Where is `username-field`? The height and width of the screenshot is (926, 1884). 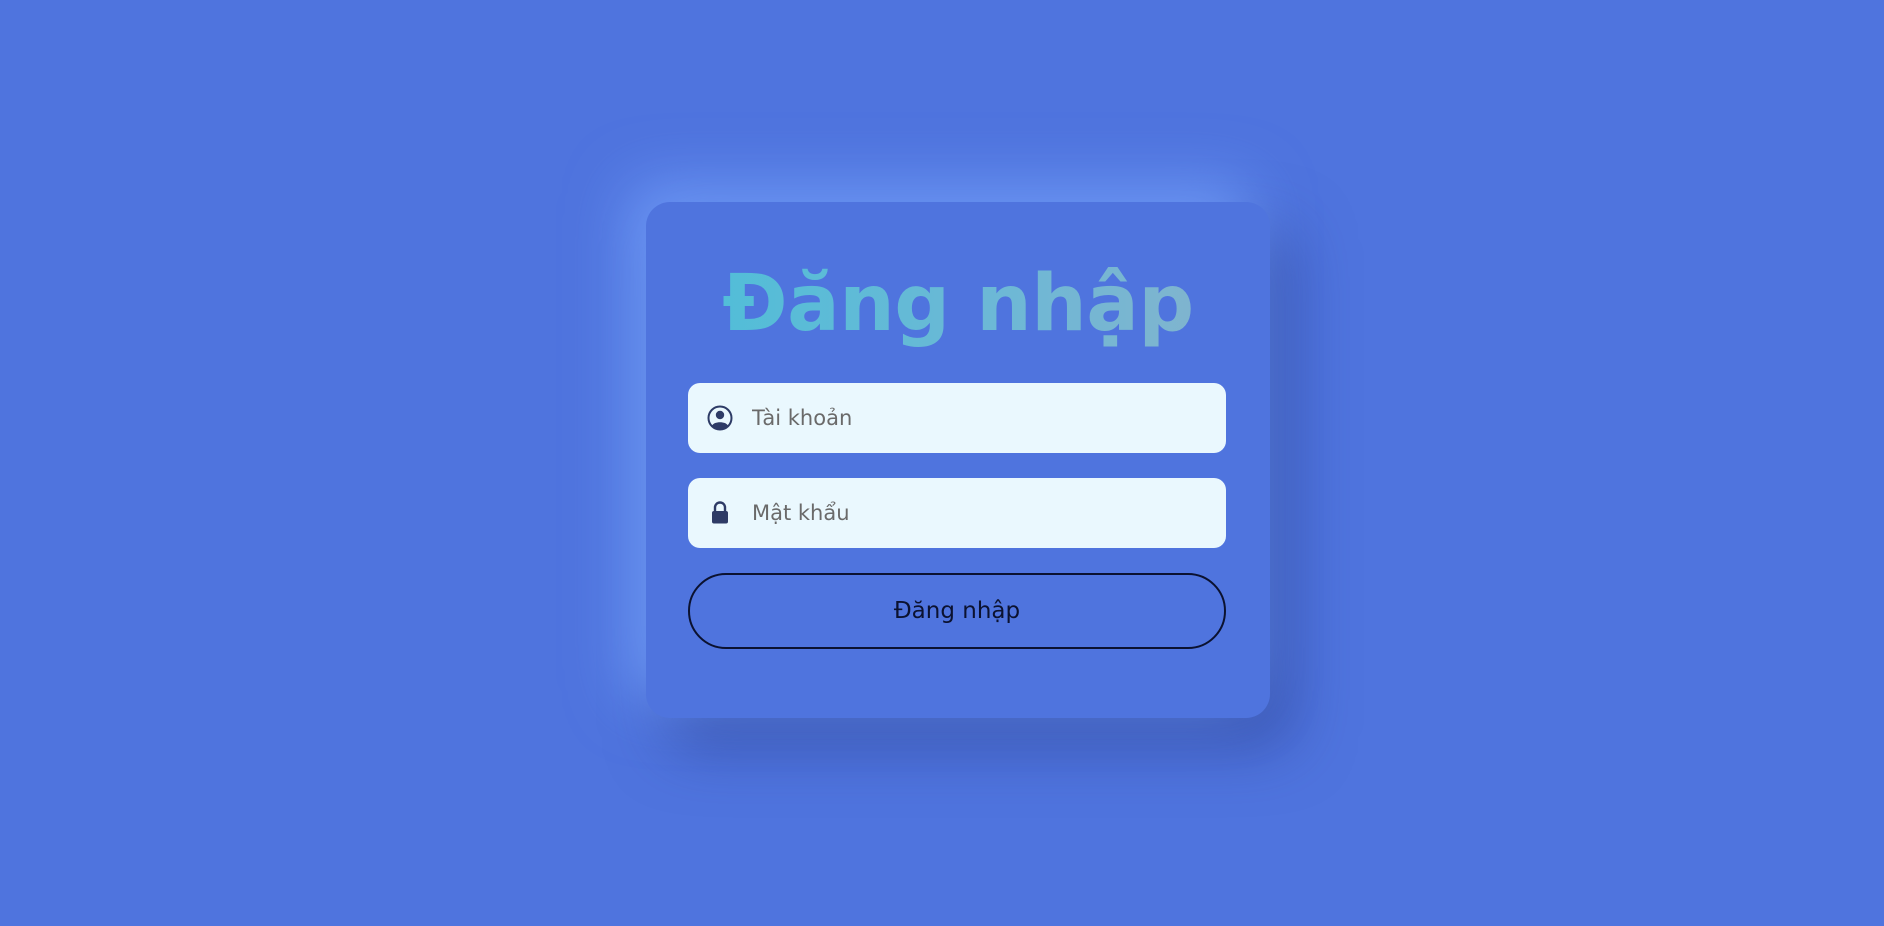 username-field is located at coordinates (957, 418).